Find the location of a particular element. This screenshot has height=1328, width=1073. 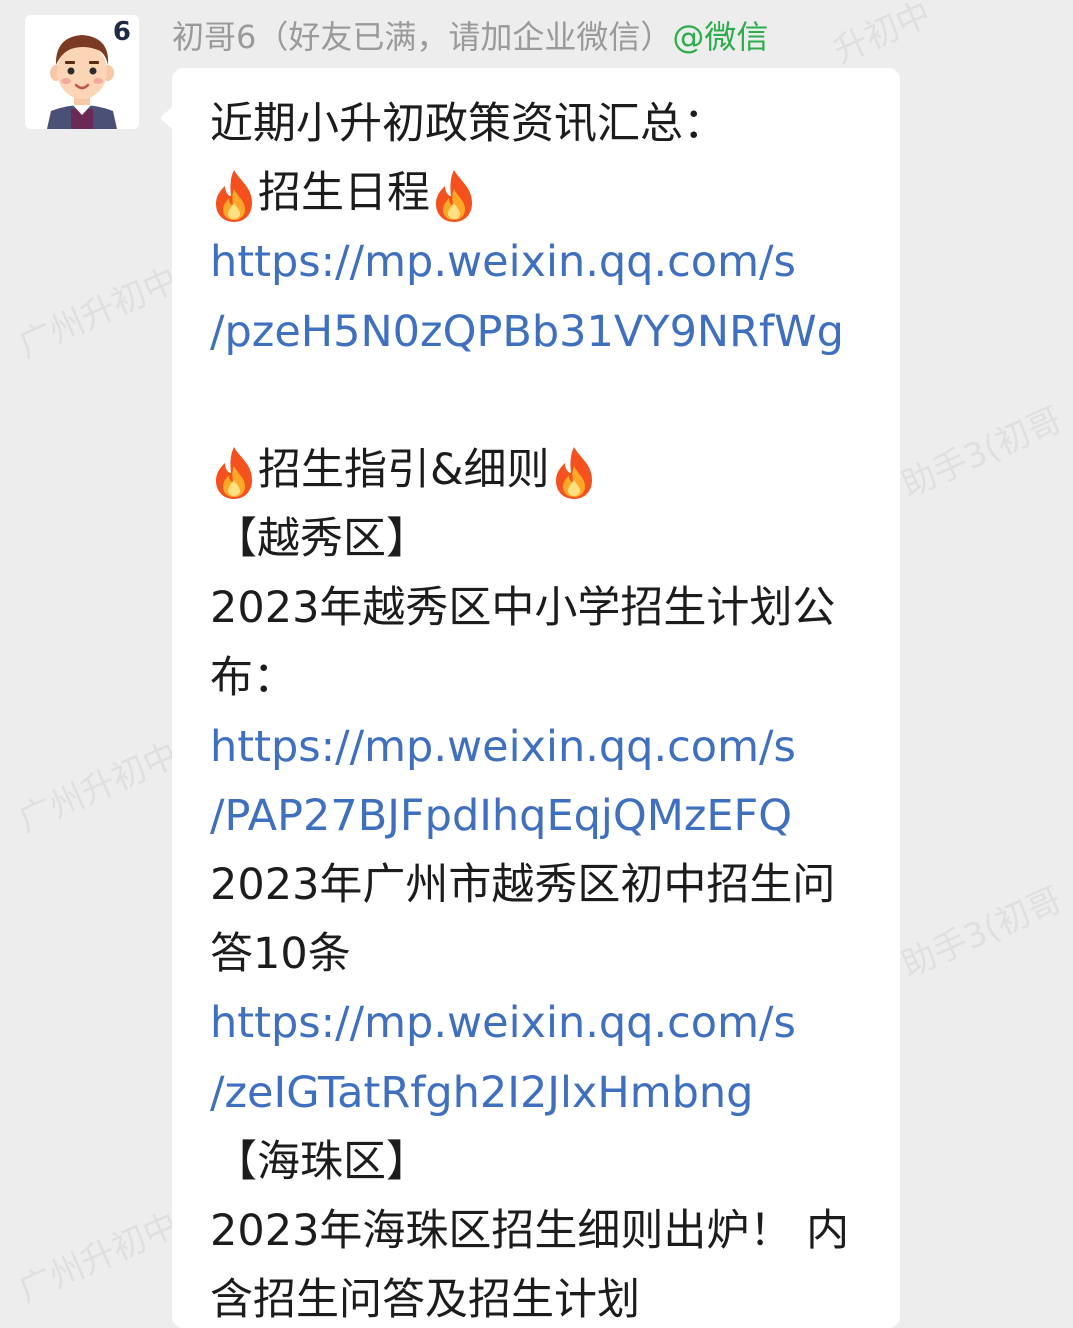

message-line: 含招生问答及招生计划 is located at coordinates (425, 1300).